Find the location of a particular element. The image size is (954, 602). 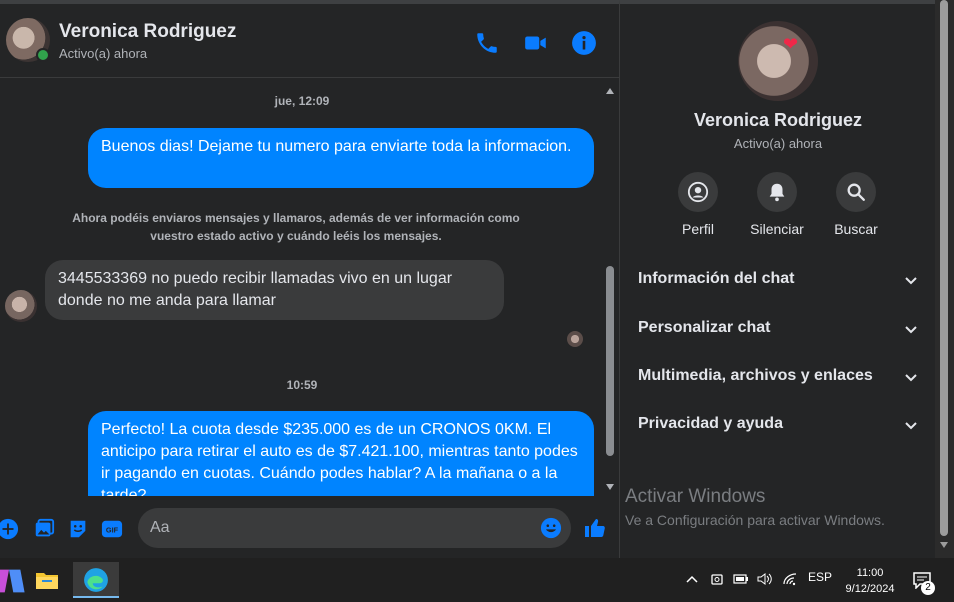

sticker-icon is located at coordinates (78, 529).